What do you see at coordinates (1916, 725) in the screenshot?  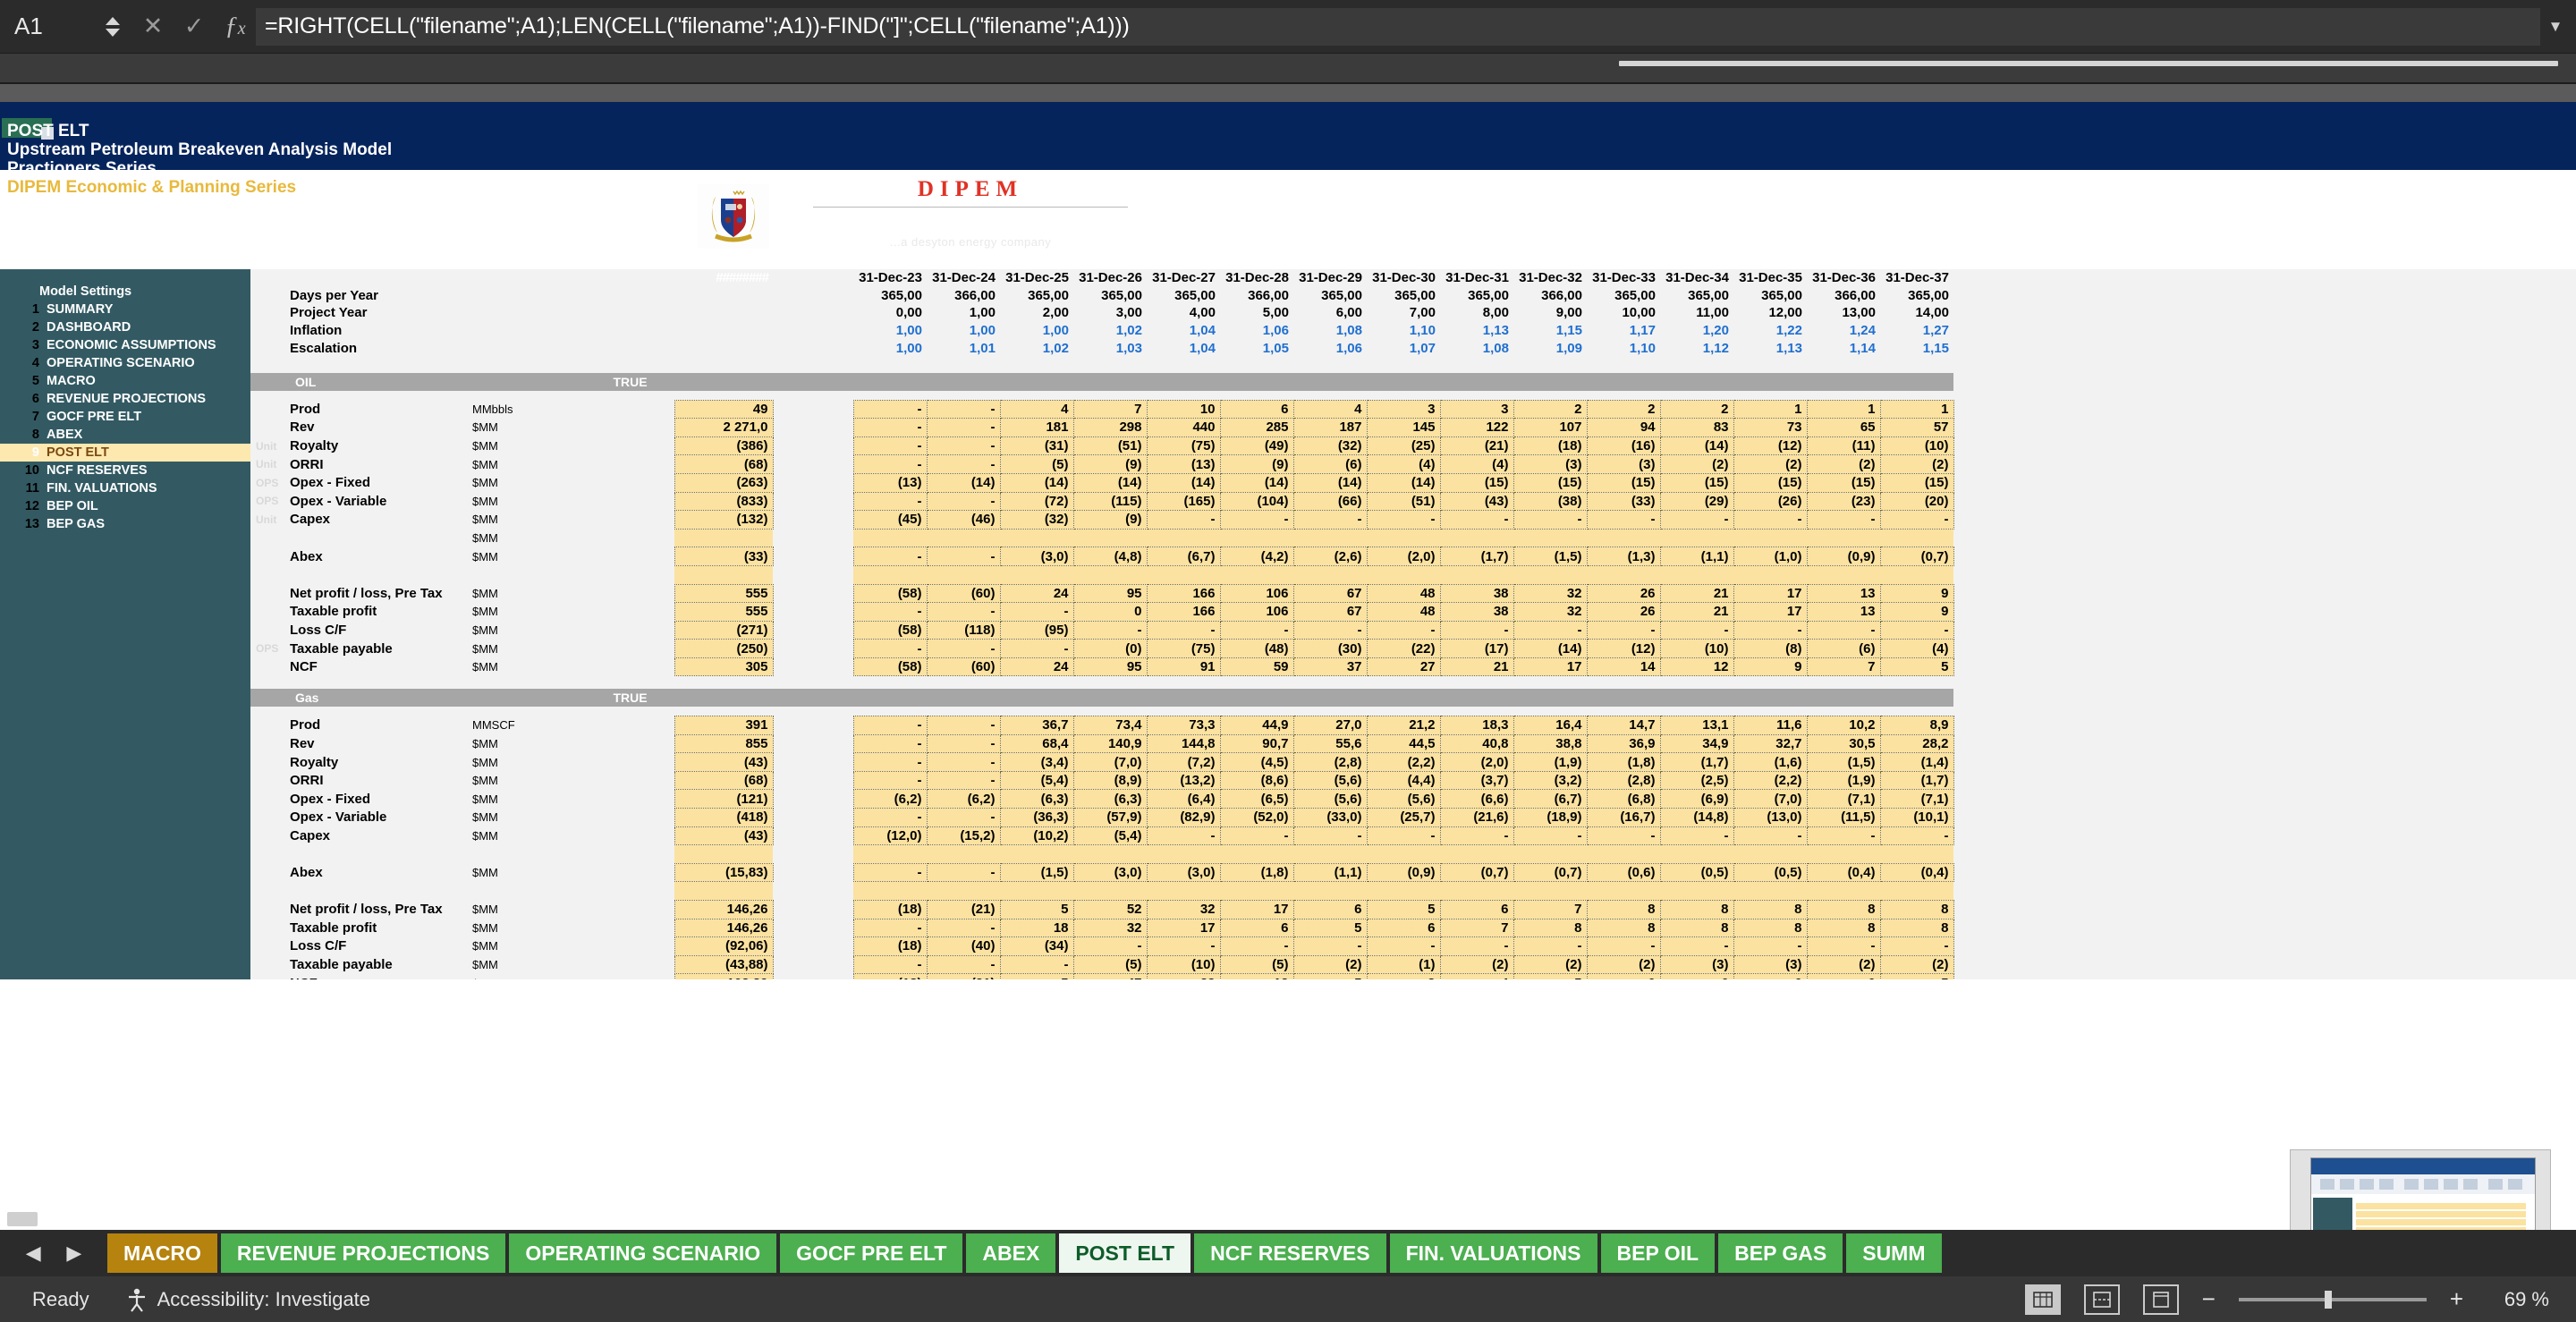 I see `row-value: 8,9` at bounding box center [1916, 725].